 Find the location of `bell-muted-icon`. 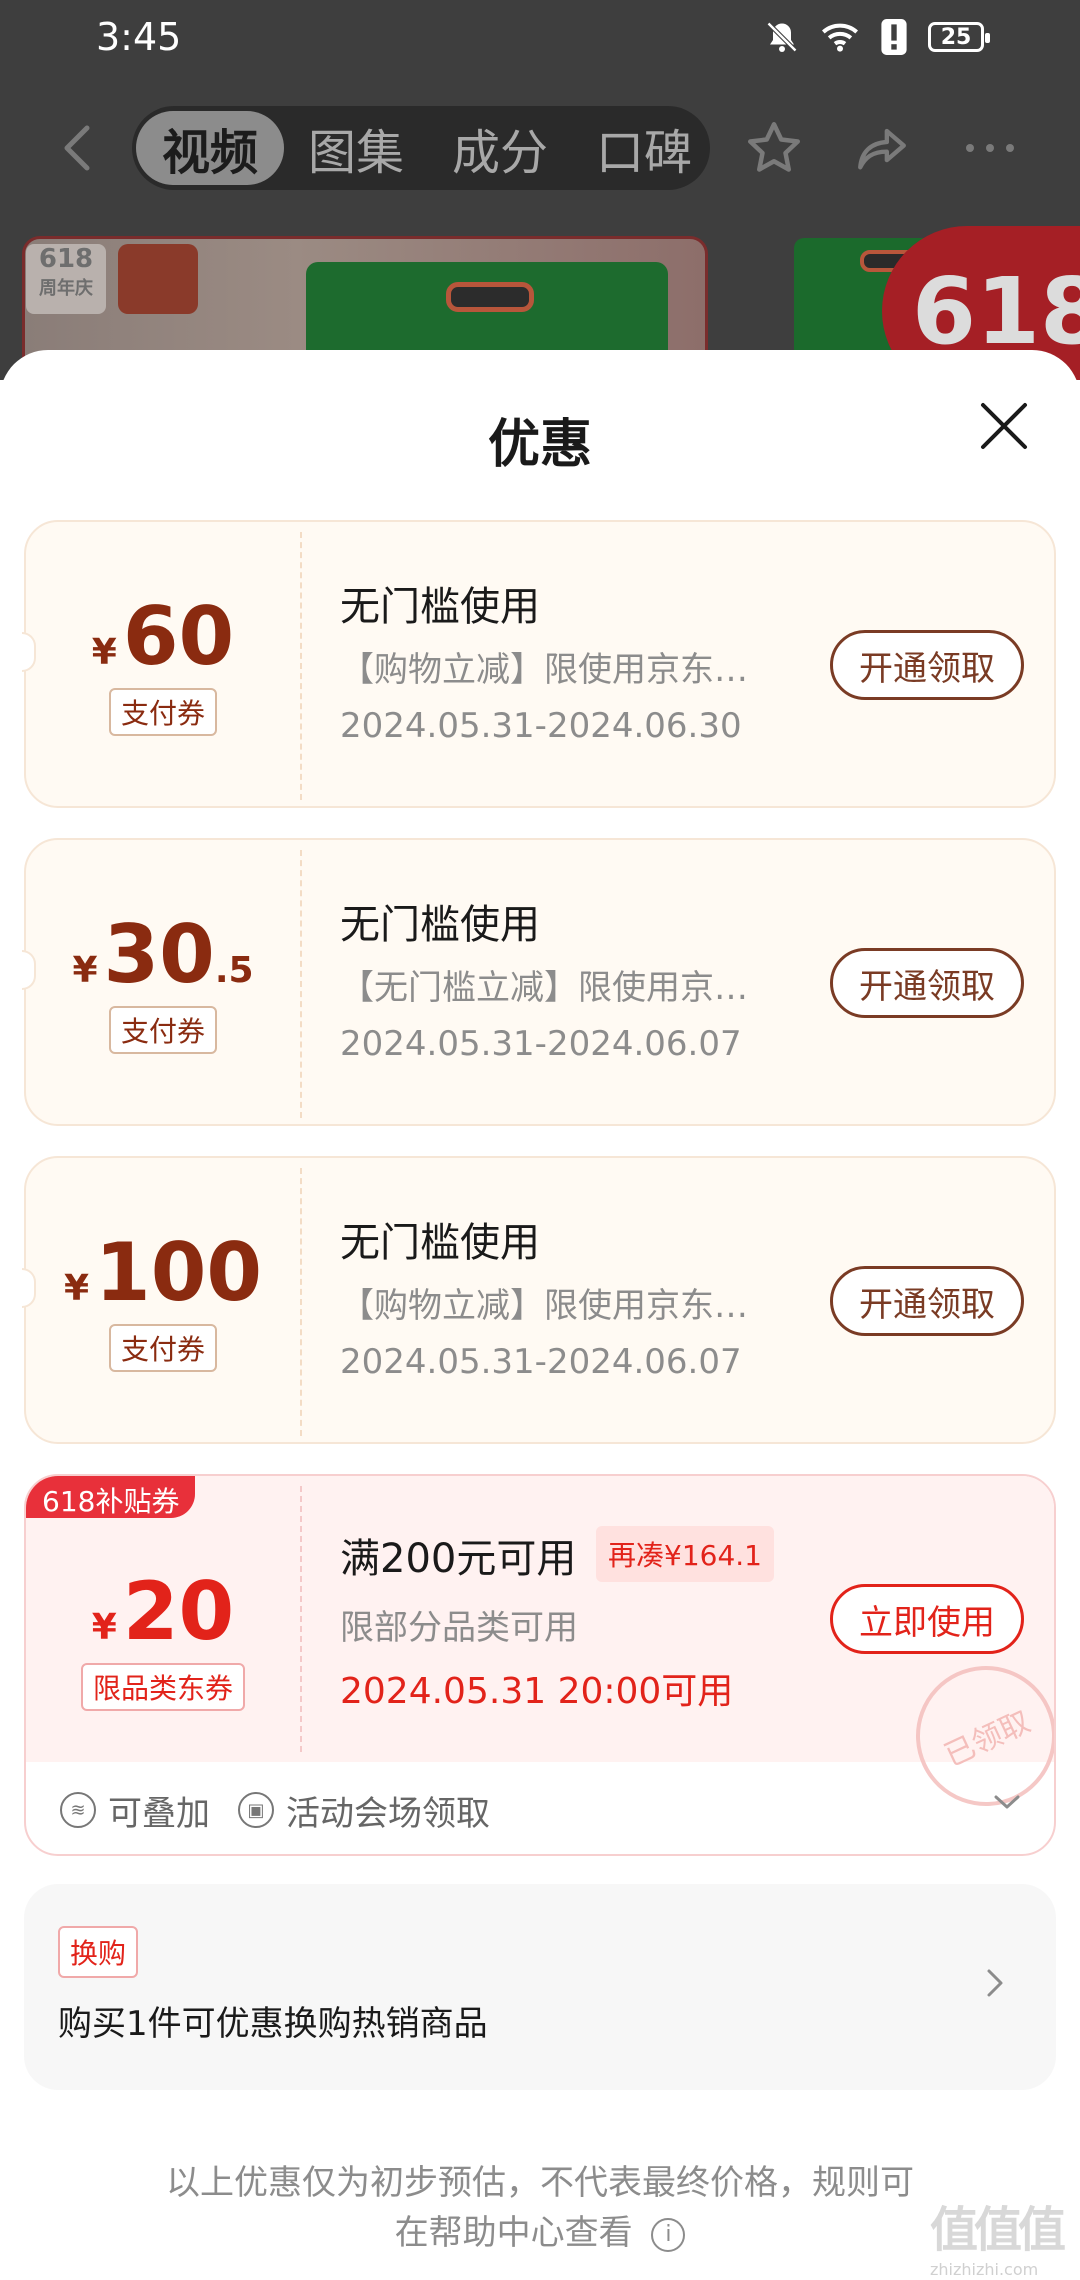

bell-muted-icon is located at coordinates (782, 37).